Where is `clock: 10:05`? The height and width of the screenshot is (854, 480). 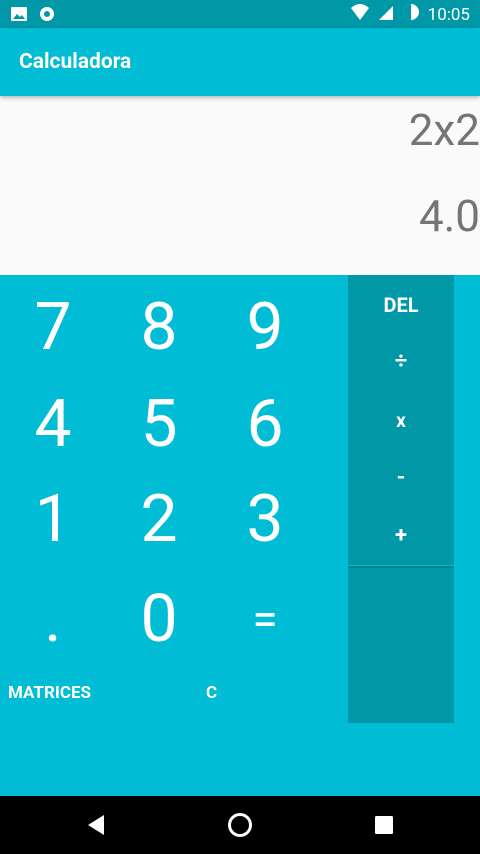 clock: 10:05 is located at coordinates (448, 14).